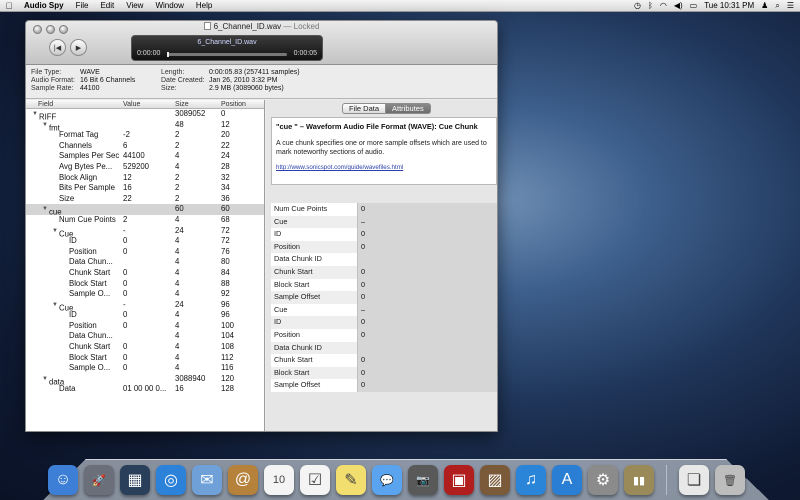 This screenshot has width=800, height=500. What do you see at coordinates (694, 6) in the screenshot?
I see `battery-icon: ▭` at bounding box center [694, 6].